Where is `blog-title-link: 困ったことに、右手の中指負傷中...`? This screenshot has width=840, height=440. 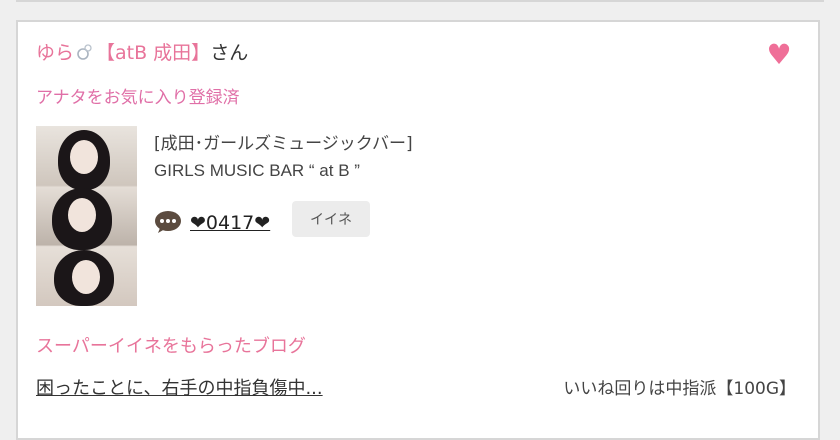
blog-title-link: 困ったことに、右手の中指負傷中... is located at coordinates (179, 387).